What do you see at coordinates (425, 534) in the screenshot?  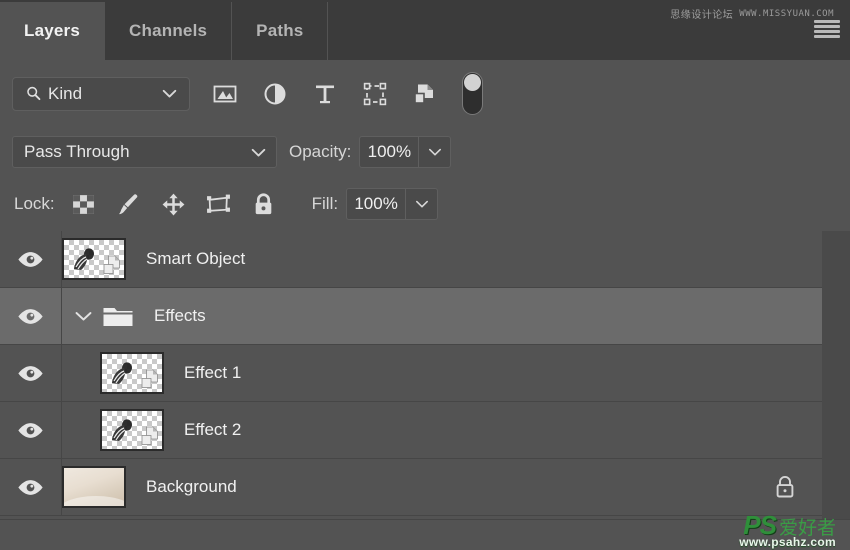 I see `panel-bottom-bar` at bounding box center [425, 534].